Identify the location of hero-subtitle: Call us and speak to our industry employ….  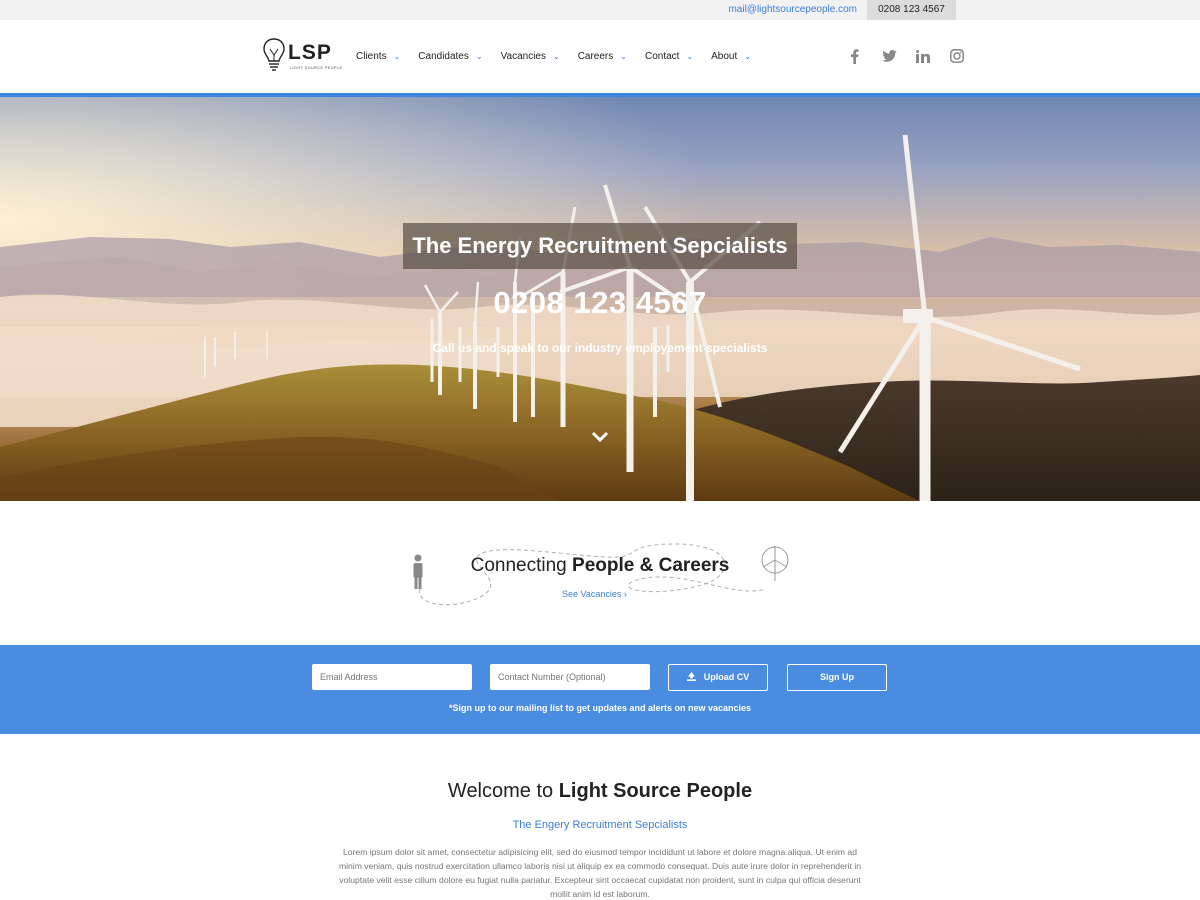
(600, 348).